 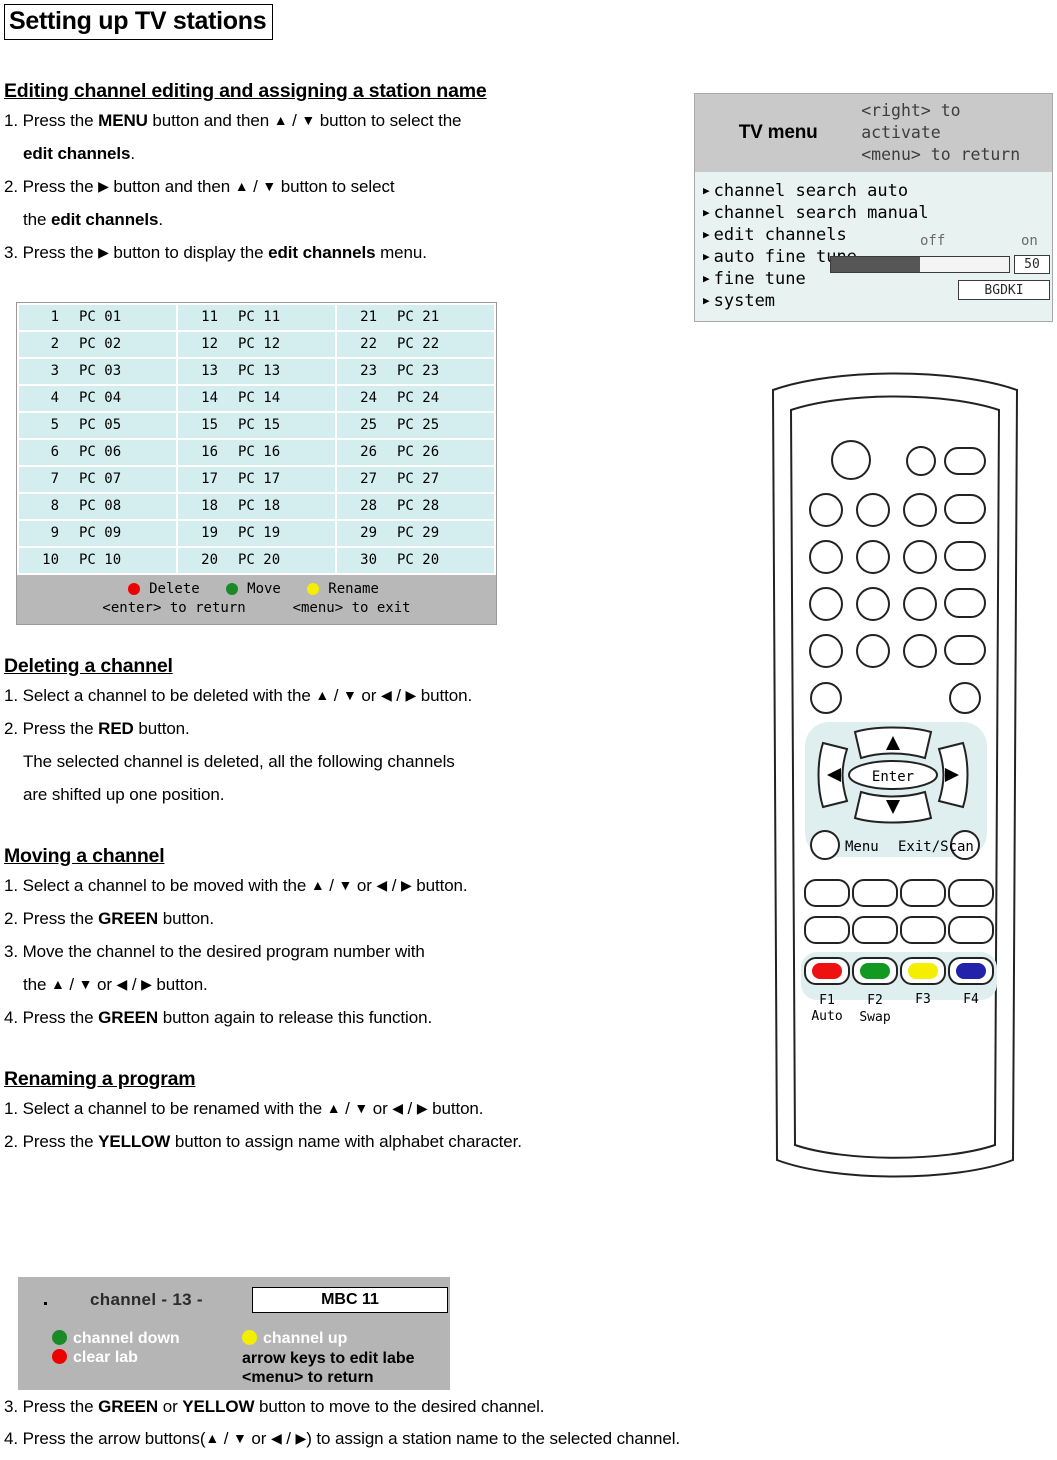 I want to click on channel-name: PC 25, so click(x=418, y=425).